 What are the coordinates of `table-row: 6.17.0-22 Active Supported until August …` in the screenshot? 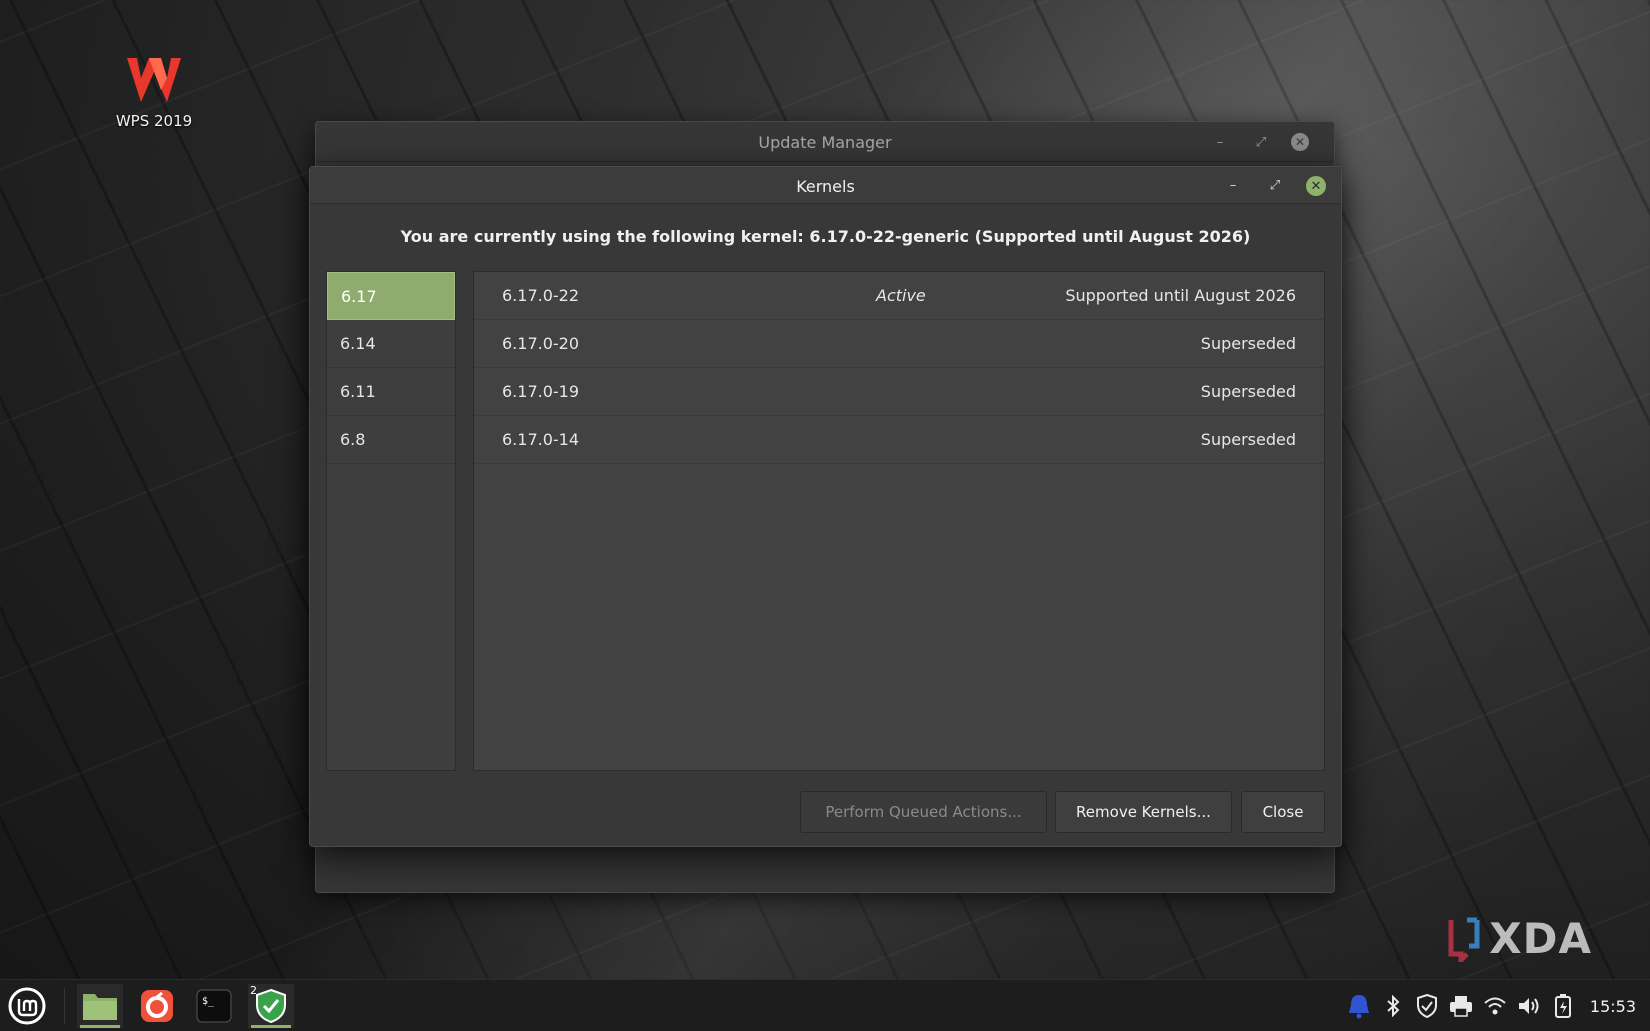 It's located at (899, 296).